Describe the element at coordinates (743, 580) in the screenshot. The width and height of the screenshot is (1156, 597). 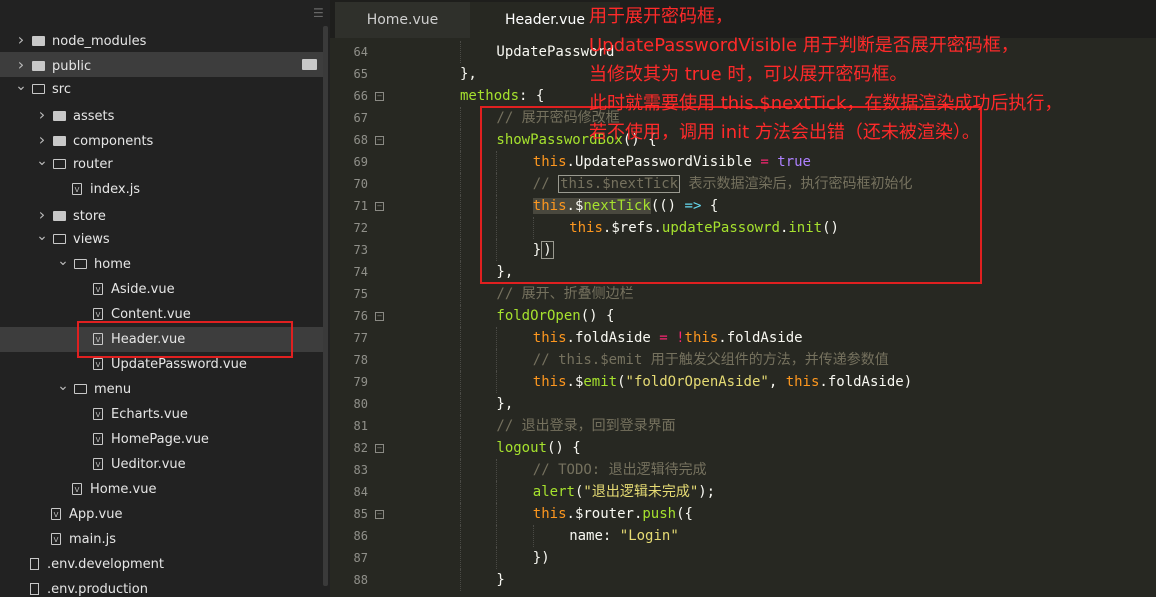
I see `code-line: }` at that location.